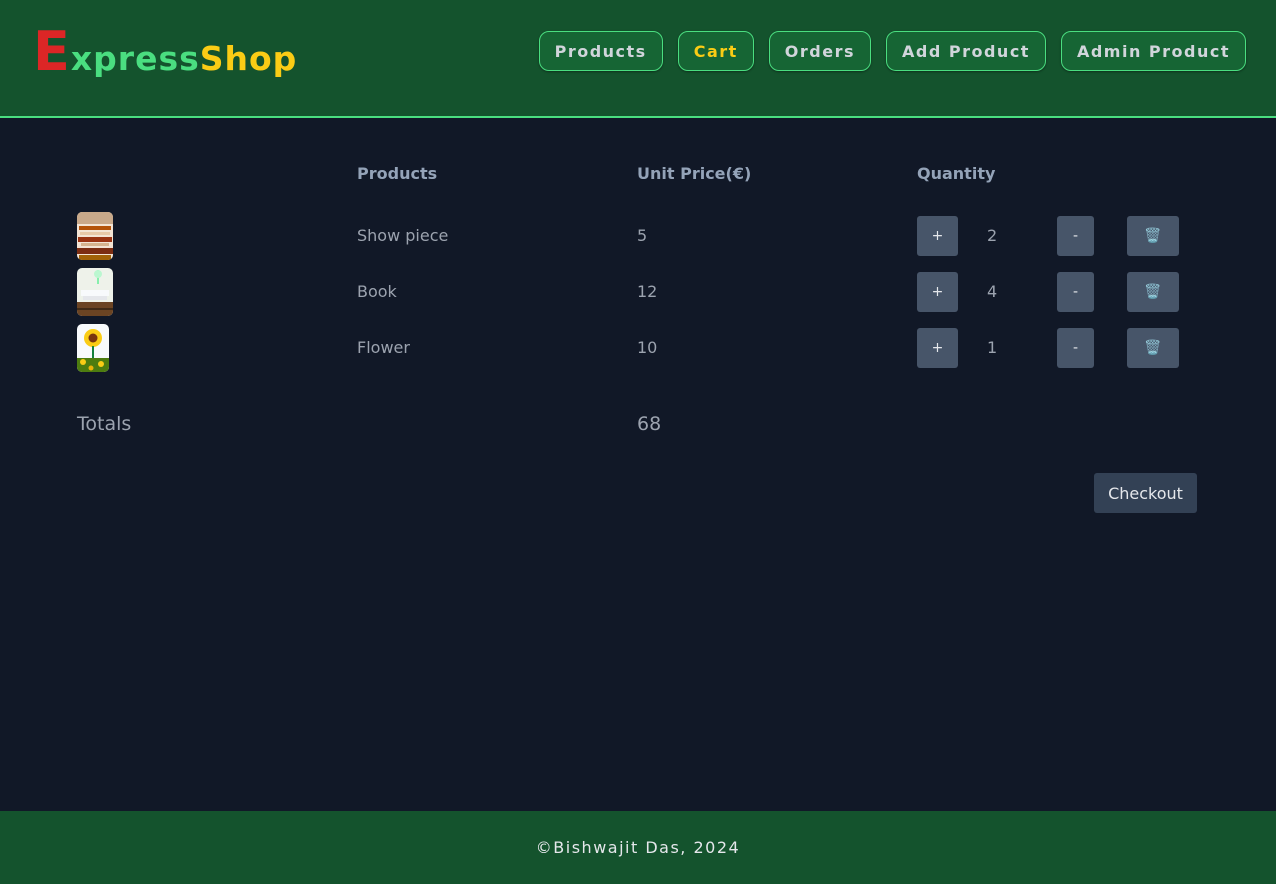 The image size is (1276, 884). What do you see at coordinates (248, 58) in the screenshot?
I see `logo-shop: Shop` at bounding box center [248, 58].